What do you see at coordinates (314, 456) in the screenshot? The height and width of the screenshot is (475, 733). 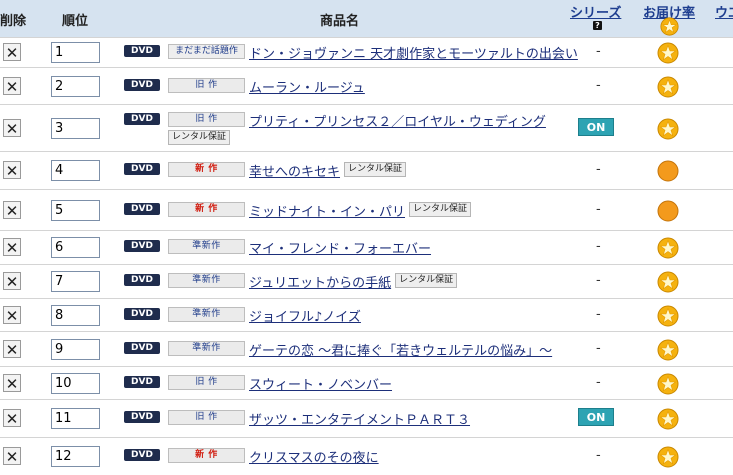 I see `product-title-link: クリスマスのその夜に` at bounding box center [314, 456].